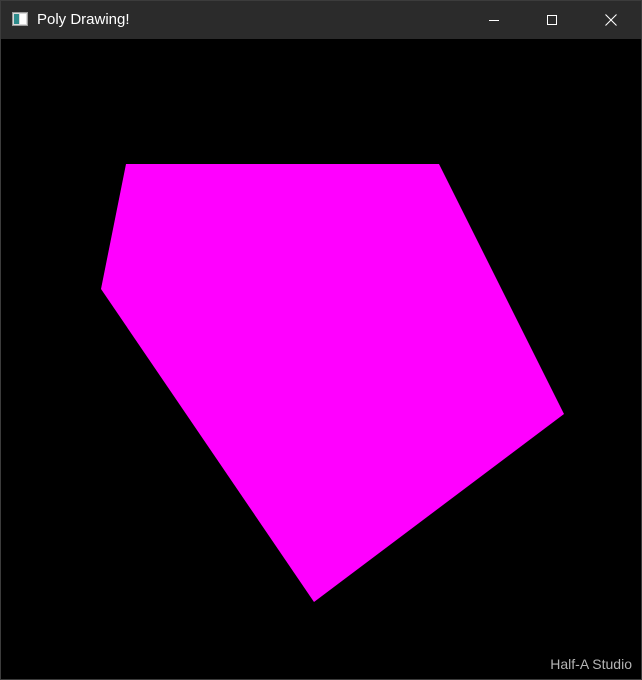 The width and height of the screenshot is (642, 680). I want to click on minimize-button, so click(494, 20).